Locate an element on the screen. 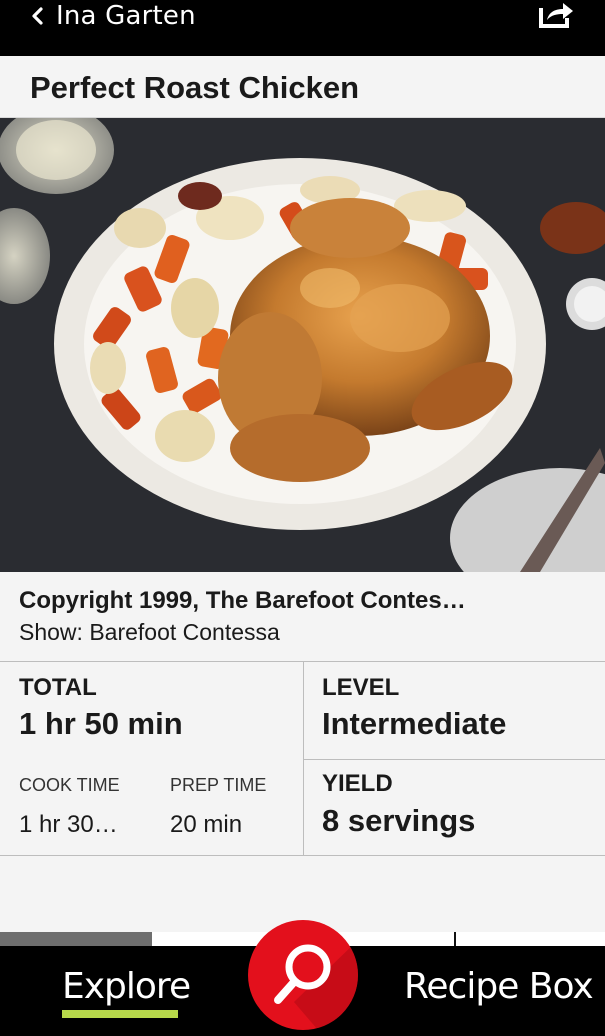 The image size is (605, 1036). show-text: Show: Barefoot Contessa is located at coordinates (149, 632).